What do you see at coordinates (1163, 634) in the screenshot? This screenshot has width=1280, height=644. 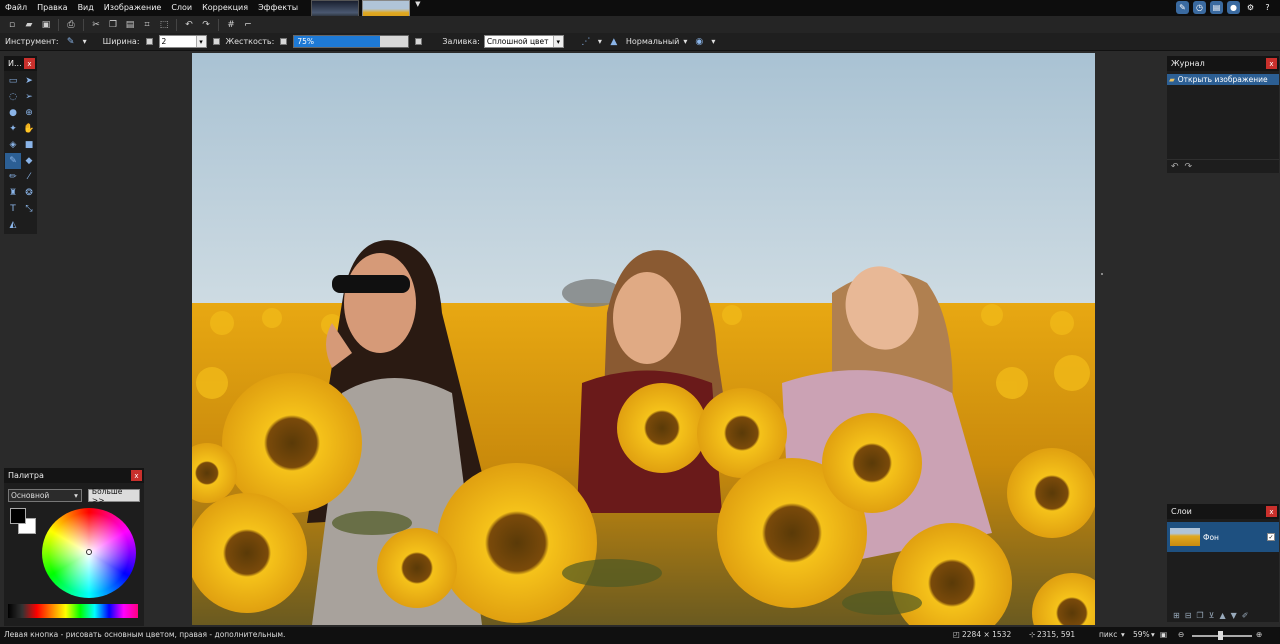 I see `fit-window-icon: ▣` at bounding box center [1163, 634].